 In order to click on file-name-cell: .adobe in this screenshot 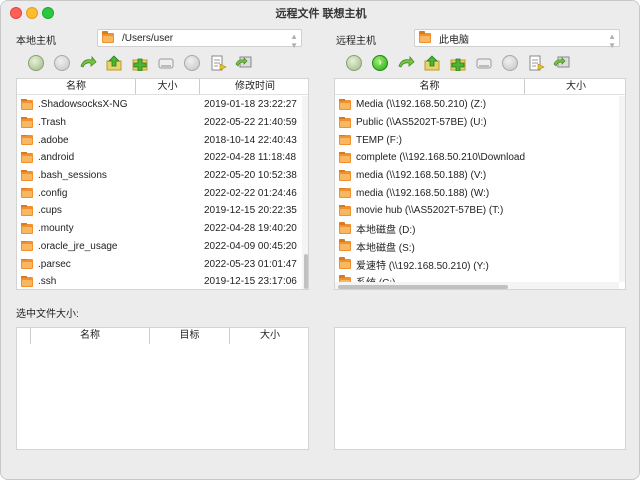, I will do `click(76, 140)`.